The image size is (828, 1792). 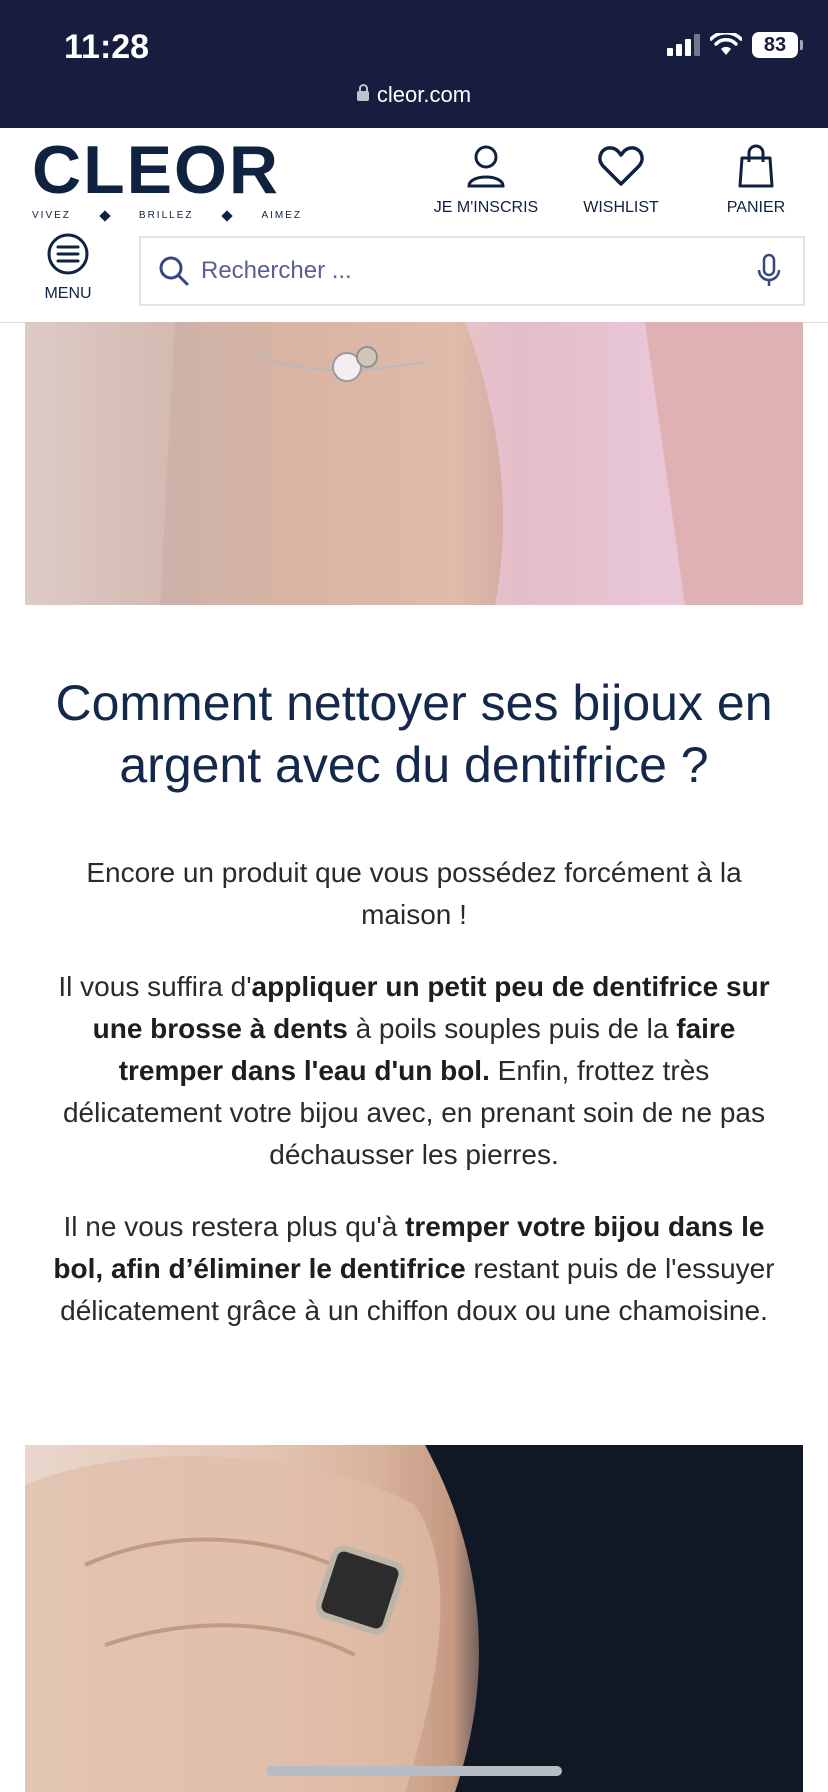 I want to click on wishlist-button: WISHLIST, so click(x=621, y=180).